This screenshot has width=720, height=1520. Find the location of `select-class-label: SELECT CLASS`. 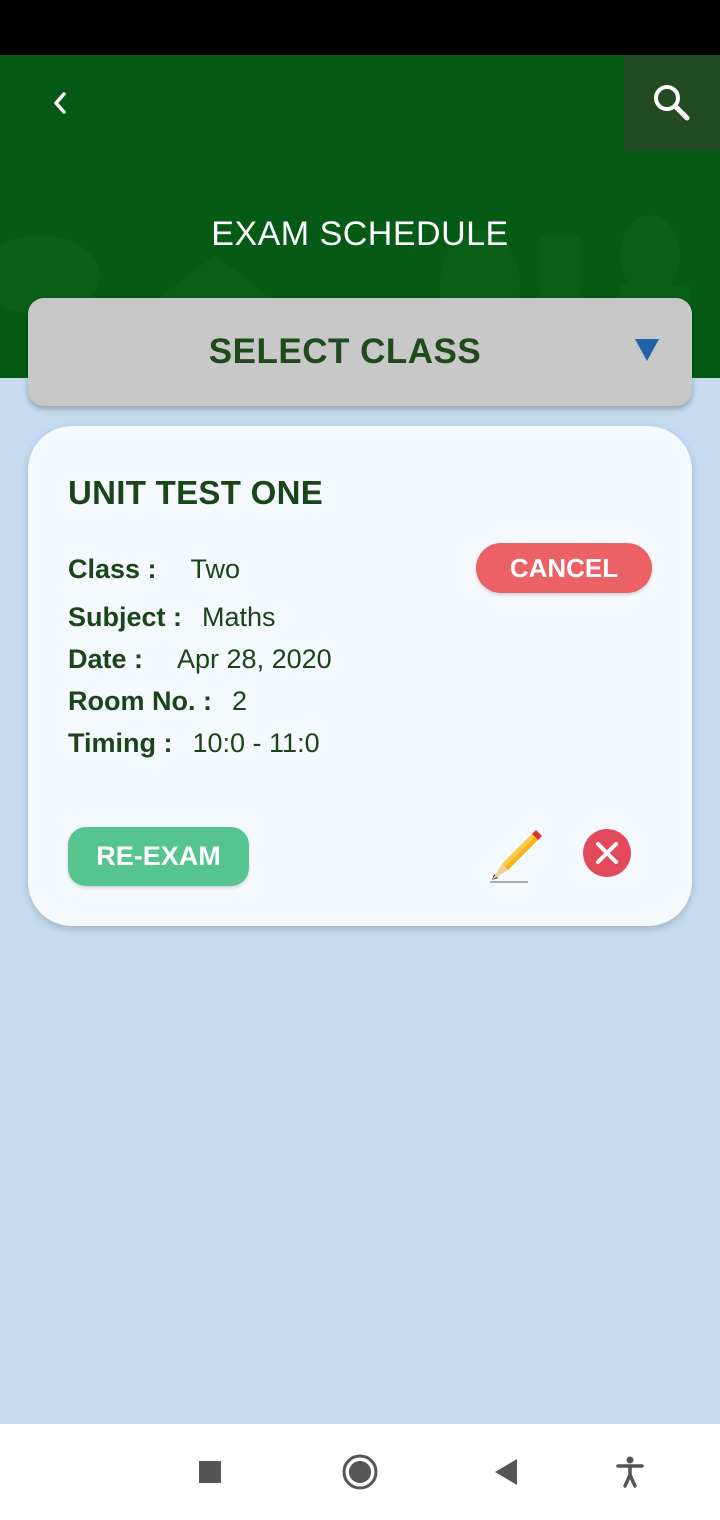

select-class-label: SELECT CLASS is located at coordinates (345, 351).